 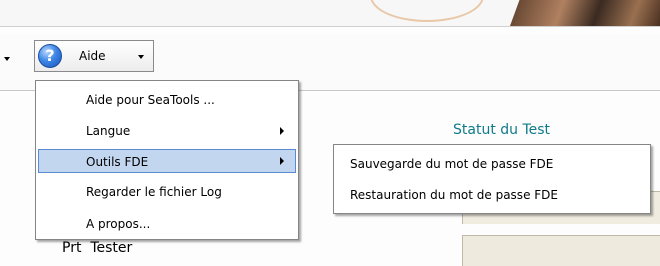 I want to click on header-banner, so click(x=330, y=13).